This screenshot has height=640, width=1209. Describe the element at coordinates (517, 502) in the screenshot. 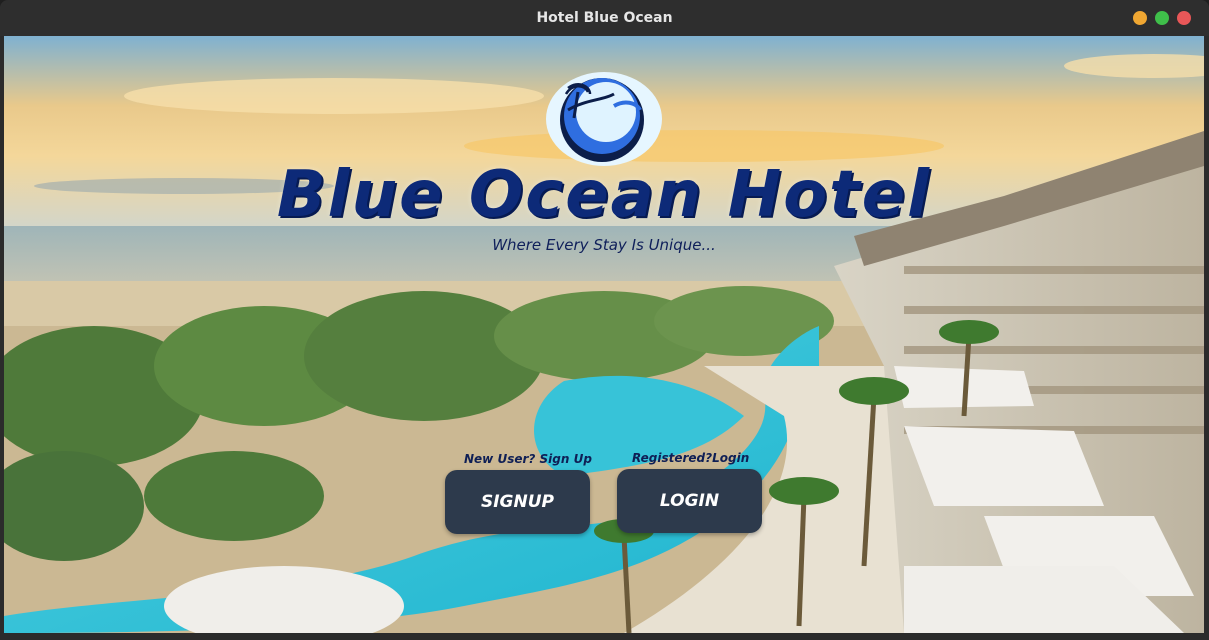

I see `signup-button: SIGNUP` at that location.